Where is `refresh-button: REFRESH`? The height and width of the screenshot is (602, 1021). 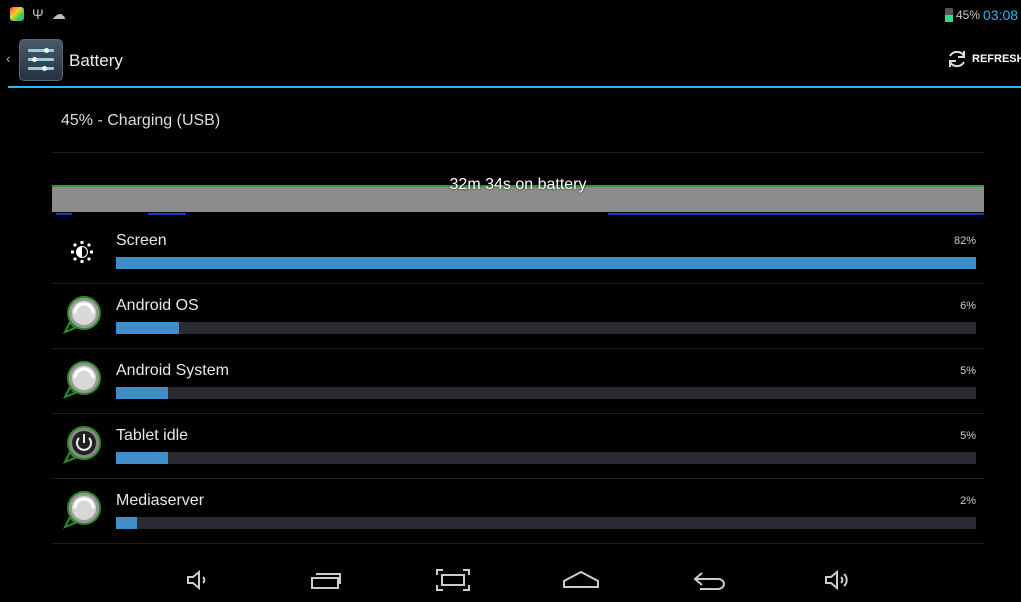 refresh-button: REFRESH is located at coordinates (983, 59).